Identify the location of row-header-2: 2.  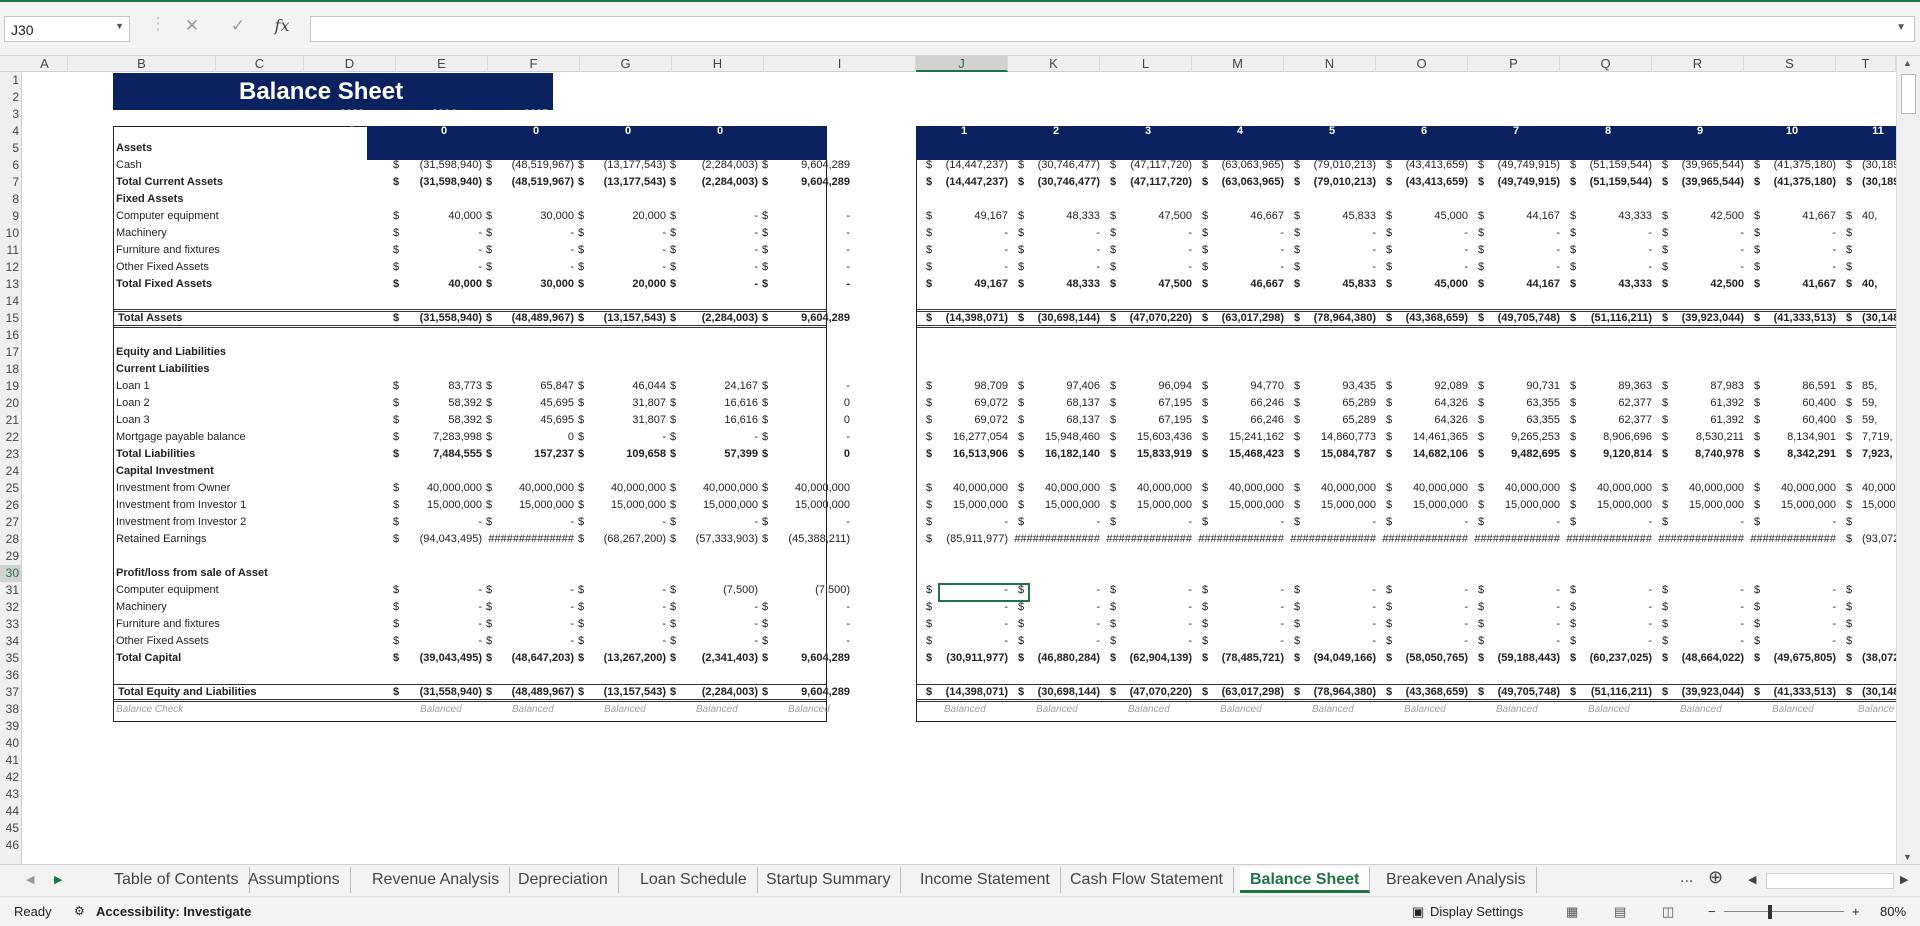
(11, 97).